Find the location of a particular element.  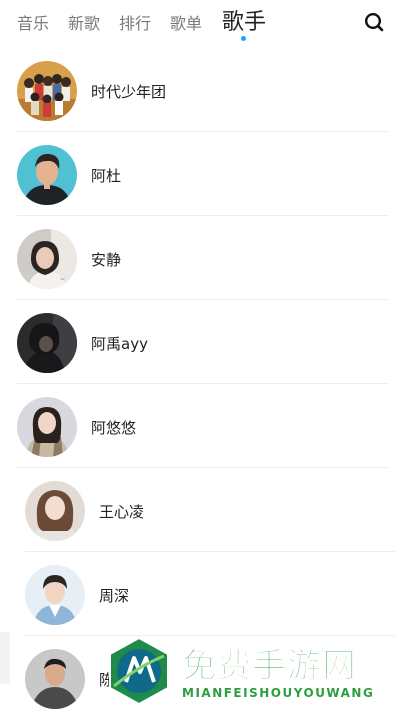

singer-name: 时代少年团 is located at coordinates (129, 92).